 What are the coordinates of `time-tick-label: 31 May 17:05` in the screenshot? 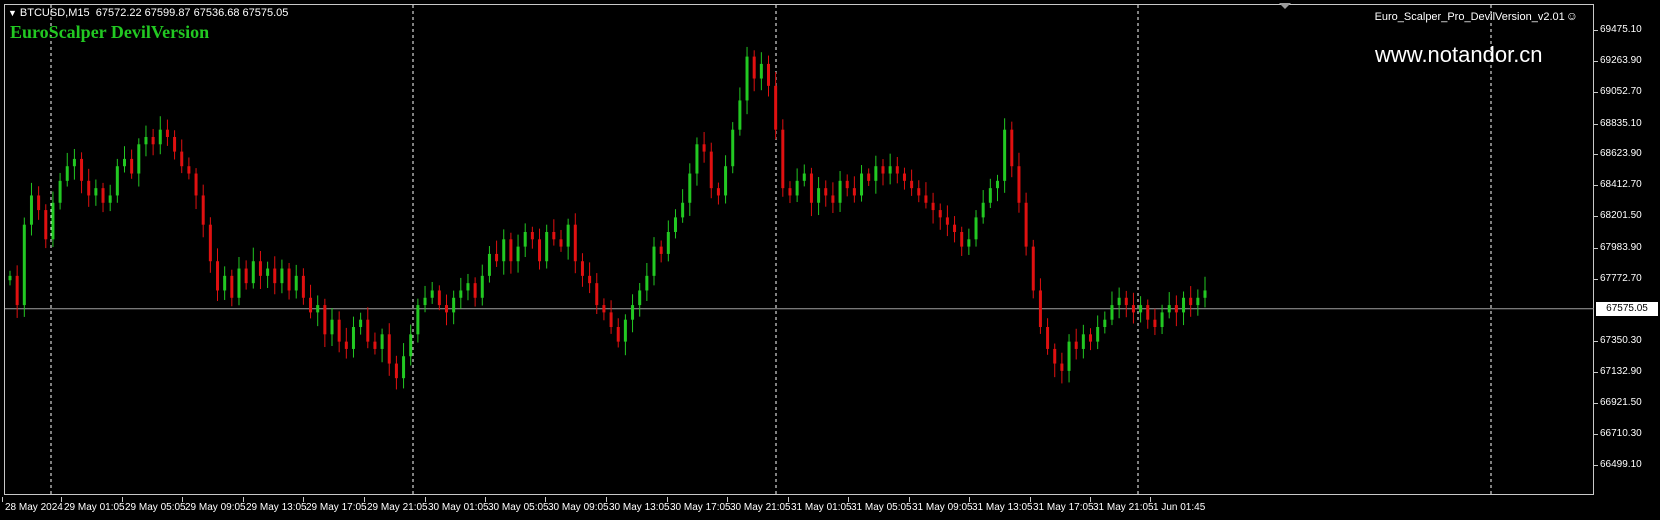 It's located at (1062, 505).